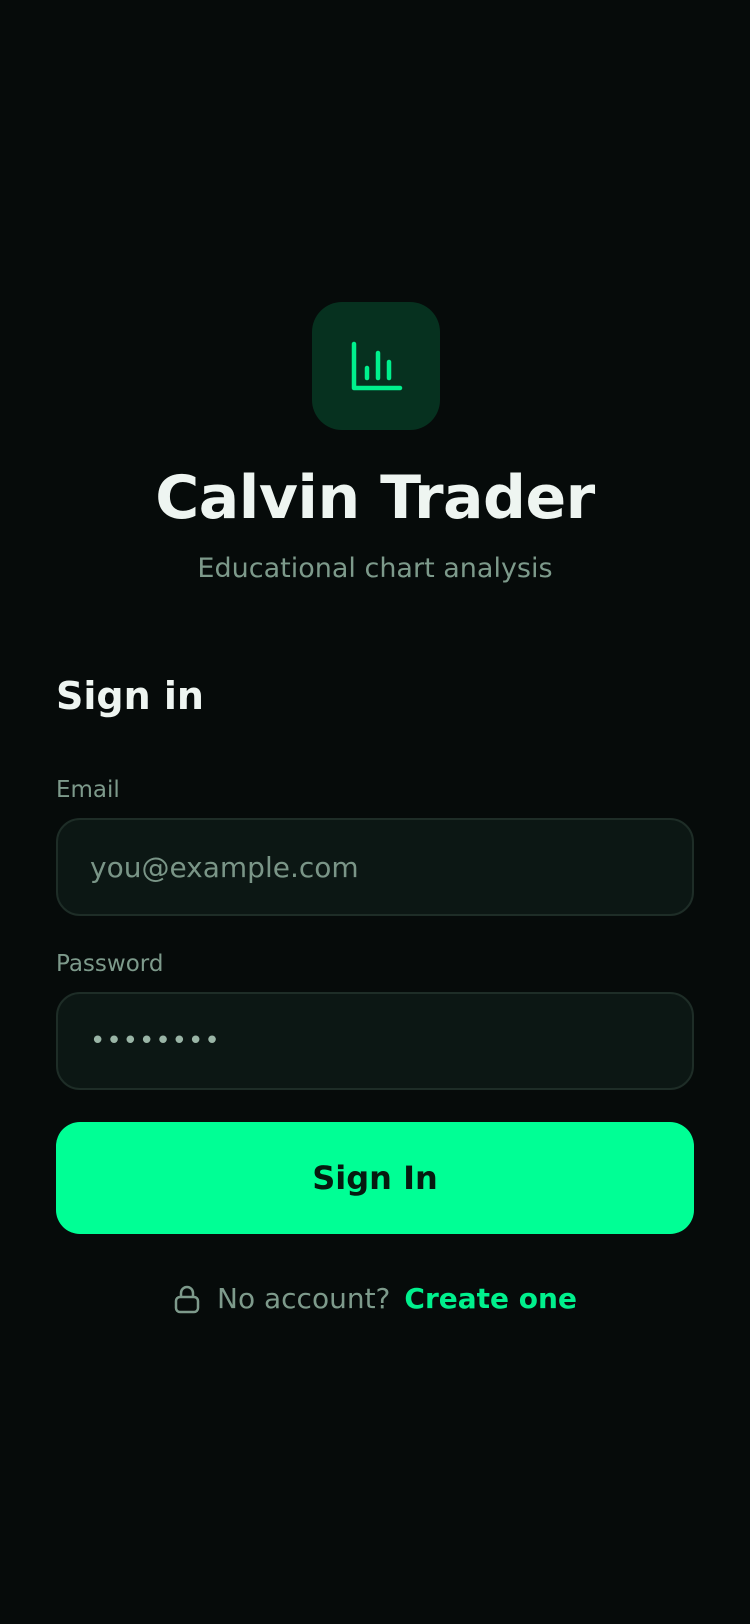 The width and height of the screenshot is (750, 1624). I want to click on bar-chart-icon, so click(377, 366).